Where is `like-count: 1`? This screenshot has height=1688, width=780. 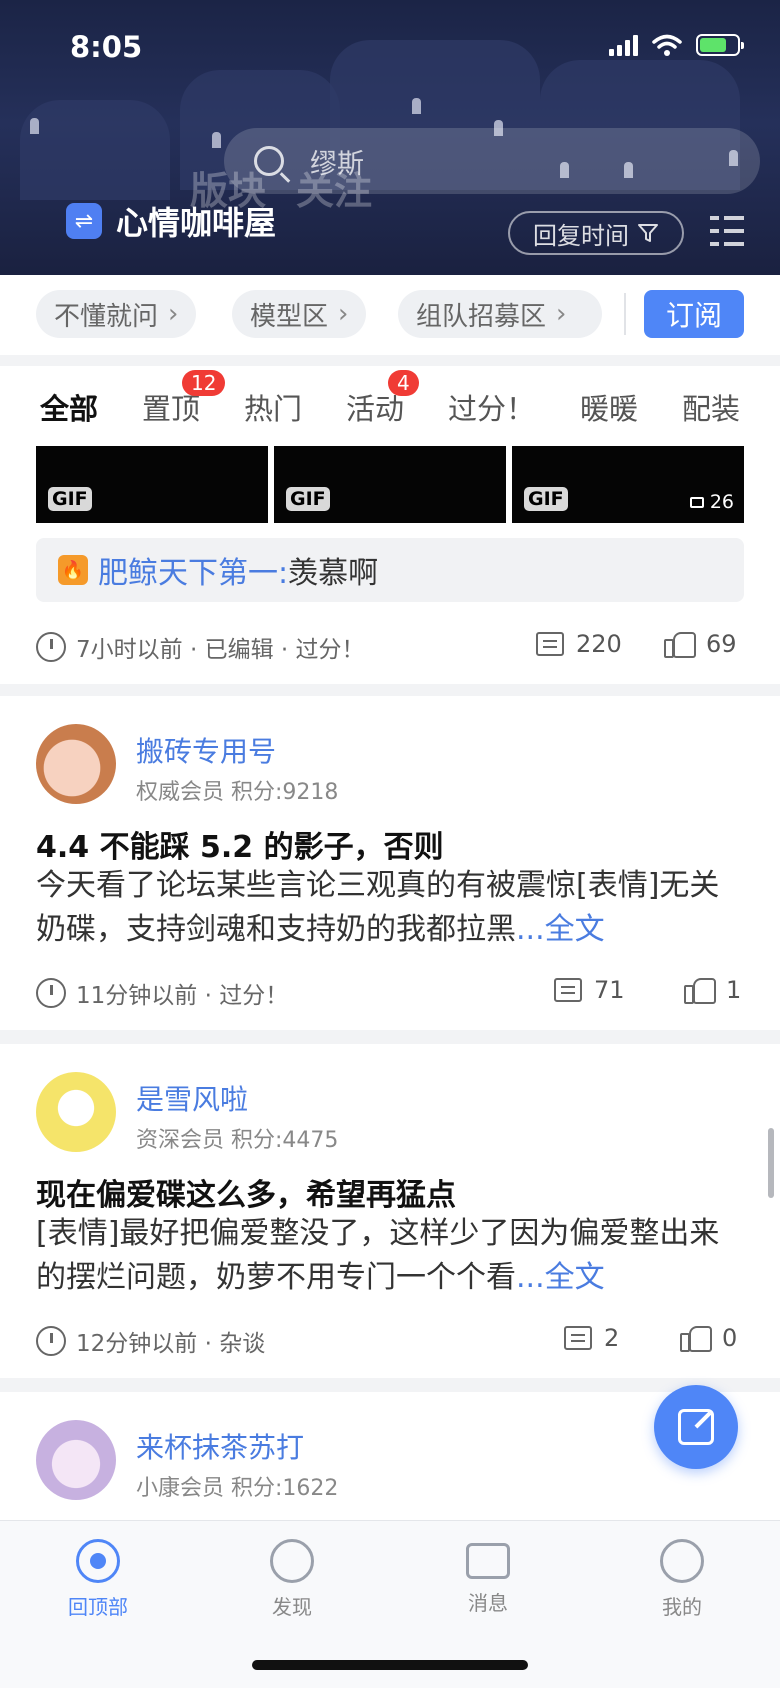 like-count: 1 is located at coordinates (712, 990).